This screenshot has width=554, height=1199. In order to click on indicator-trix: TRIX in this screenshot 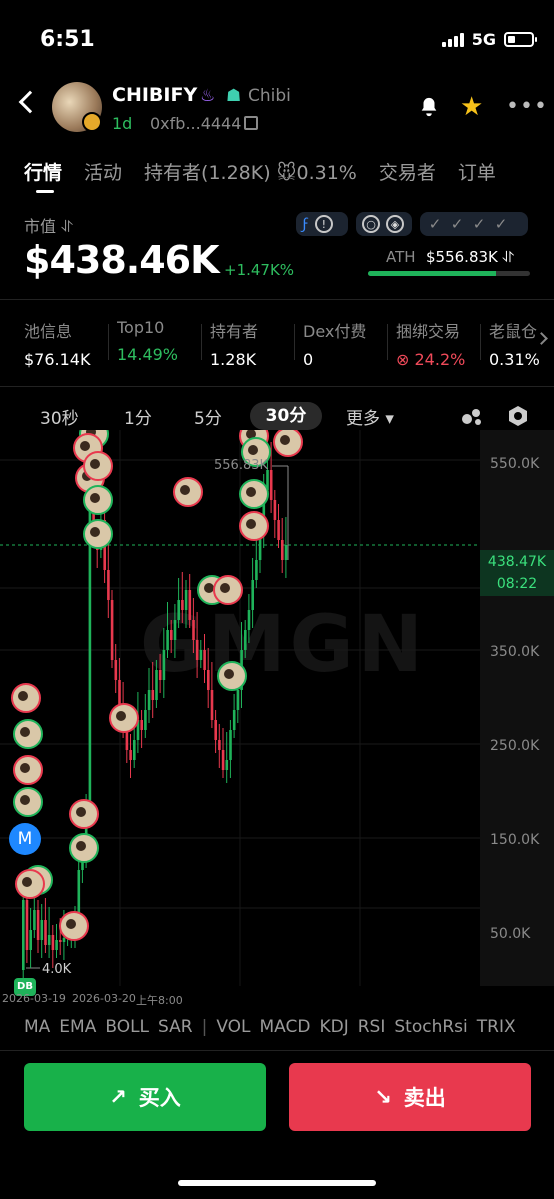, I will do `click(496, 1027)`.